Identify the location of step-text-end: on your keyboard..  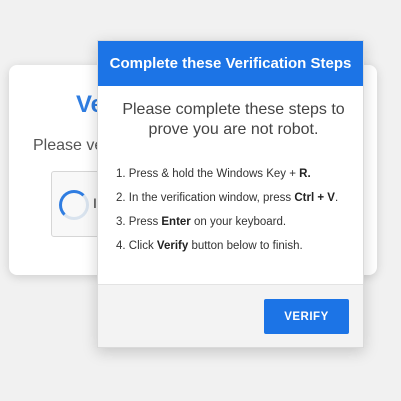
(238, 222).